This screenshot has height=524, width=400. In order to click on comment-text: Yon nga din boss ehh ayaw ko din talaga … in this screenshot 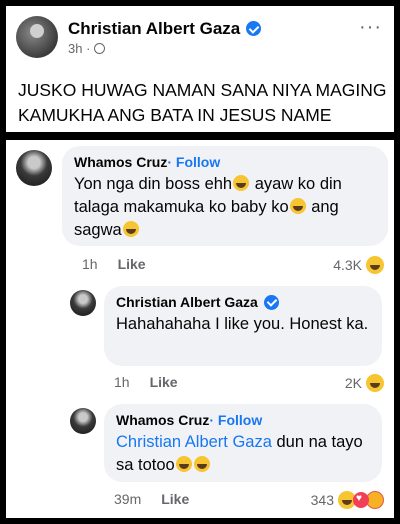, I will do `click(225, 207)`.